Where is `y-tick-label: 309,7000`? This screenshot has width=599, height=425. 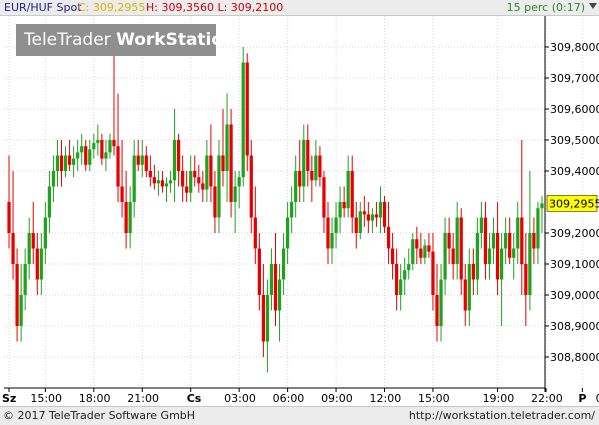
y-tick-label: 309,7000 is located at coordinates (574, 78).